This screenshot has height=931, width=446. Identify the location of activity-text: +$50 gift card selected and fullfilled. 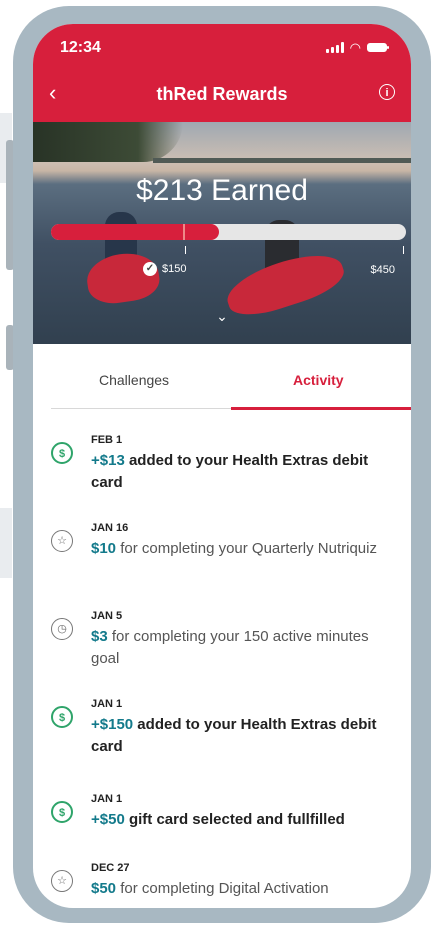
(241, 820).